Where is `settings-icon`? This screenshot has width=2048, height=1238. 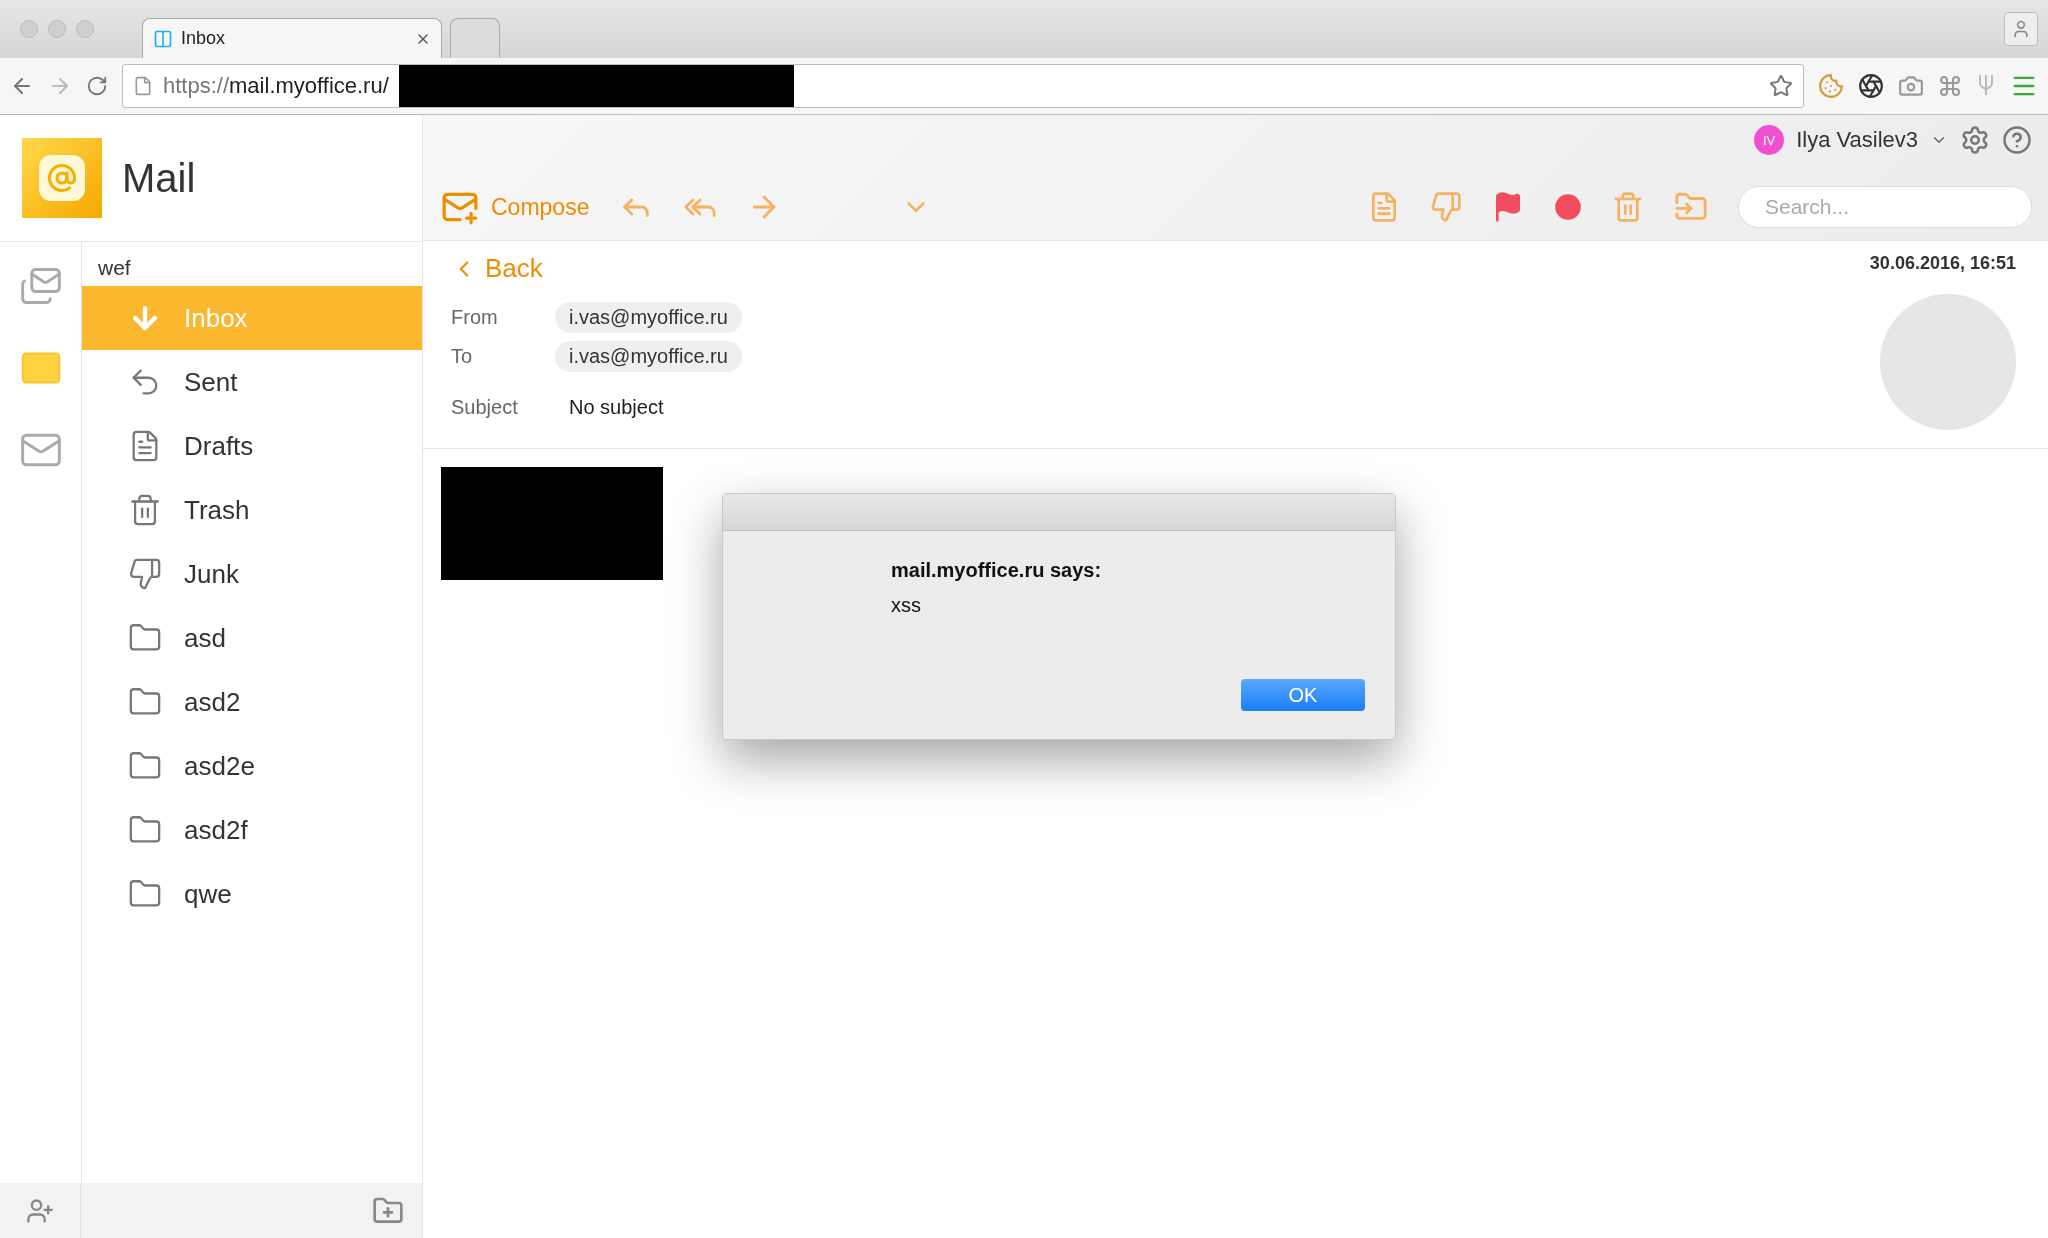
settings-icon is located at coordinates (1975, 140).